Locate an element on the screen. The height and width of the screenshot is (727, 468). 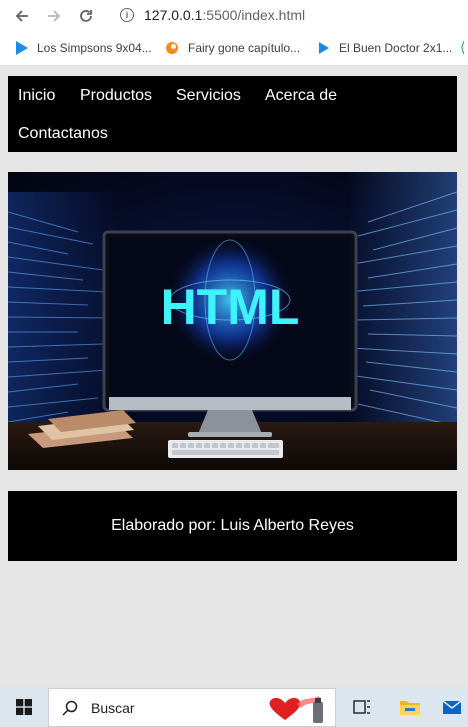
nav-link-inicio: Inicio is located at coordinates (36, 95).